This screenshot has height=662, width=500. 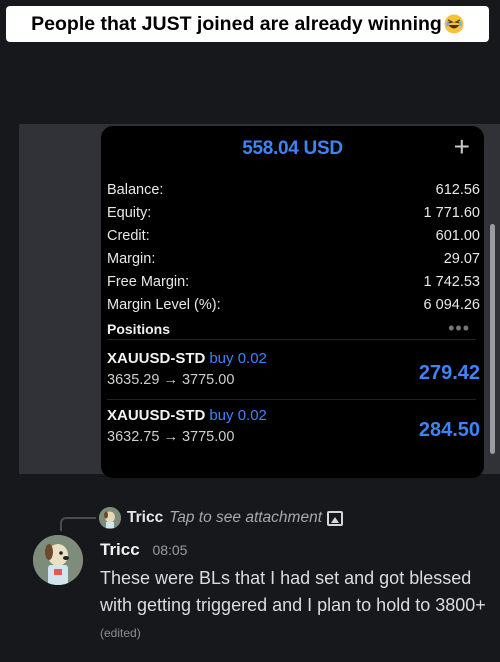 What do you see at coordinates (451, 213) in the screenshot?
I see `summary-value: 1 771.60` at bounding box center [451, 213].